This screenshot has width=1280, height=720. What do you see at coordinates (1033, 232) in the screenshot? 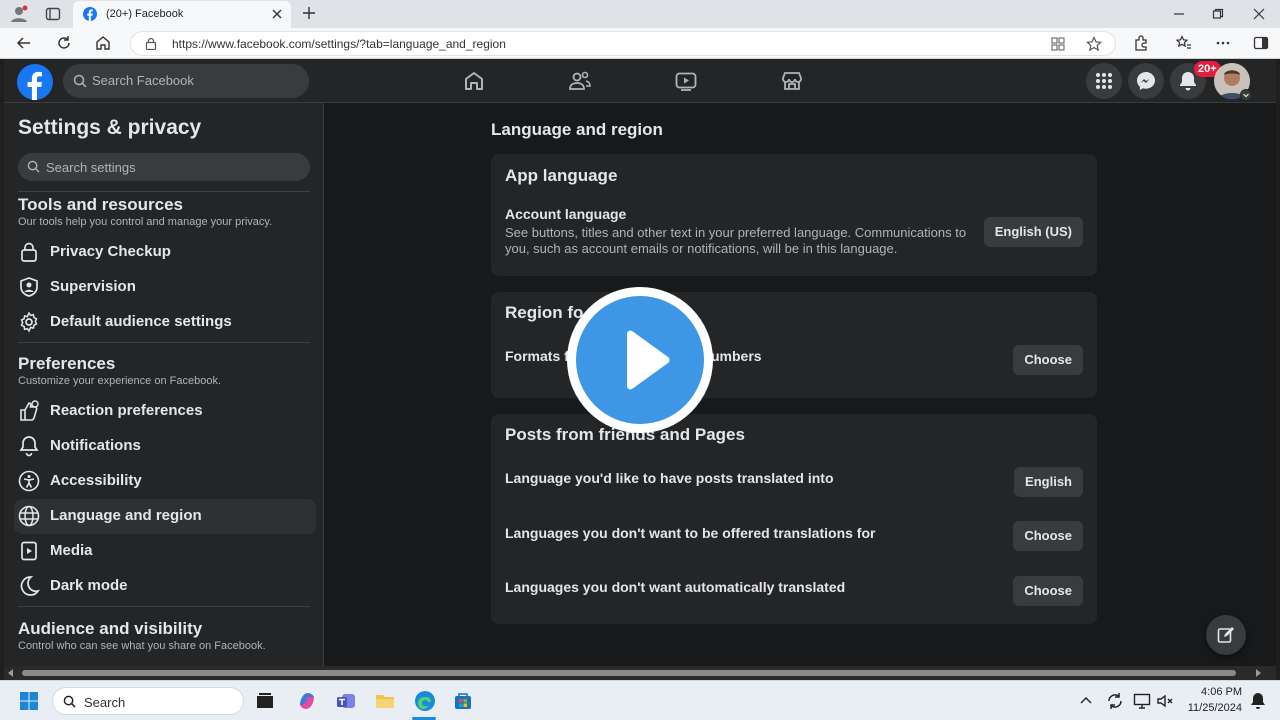
I see `account-language-button: English (US)` at bounding box center [1033, 232].